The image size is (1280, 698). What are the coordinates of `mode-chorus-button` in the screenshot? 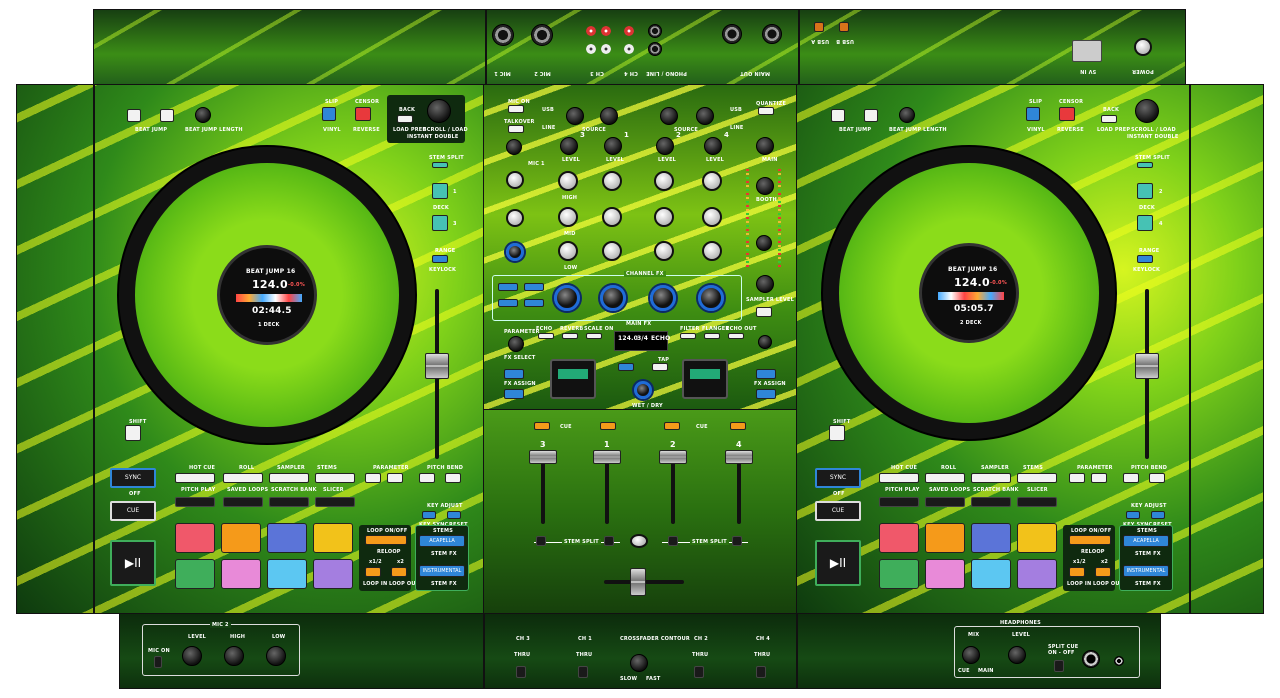 It's located at (243, 502).